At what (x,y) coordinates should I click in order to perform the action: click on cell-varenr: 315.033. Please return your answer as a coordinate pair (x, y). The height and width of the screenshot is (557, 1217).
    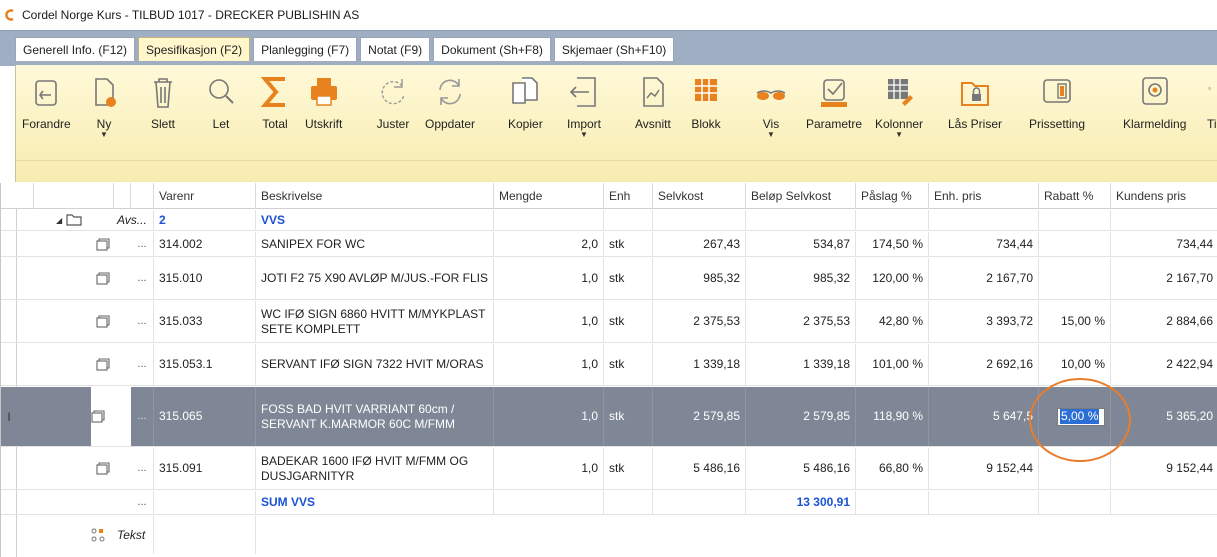
    Looking at the image, I should click on (205, 321).